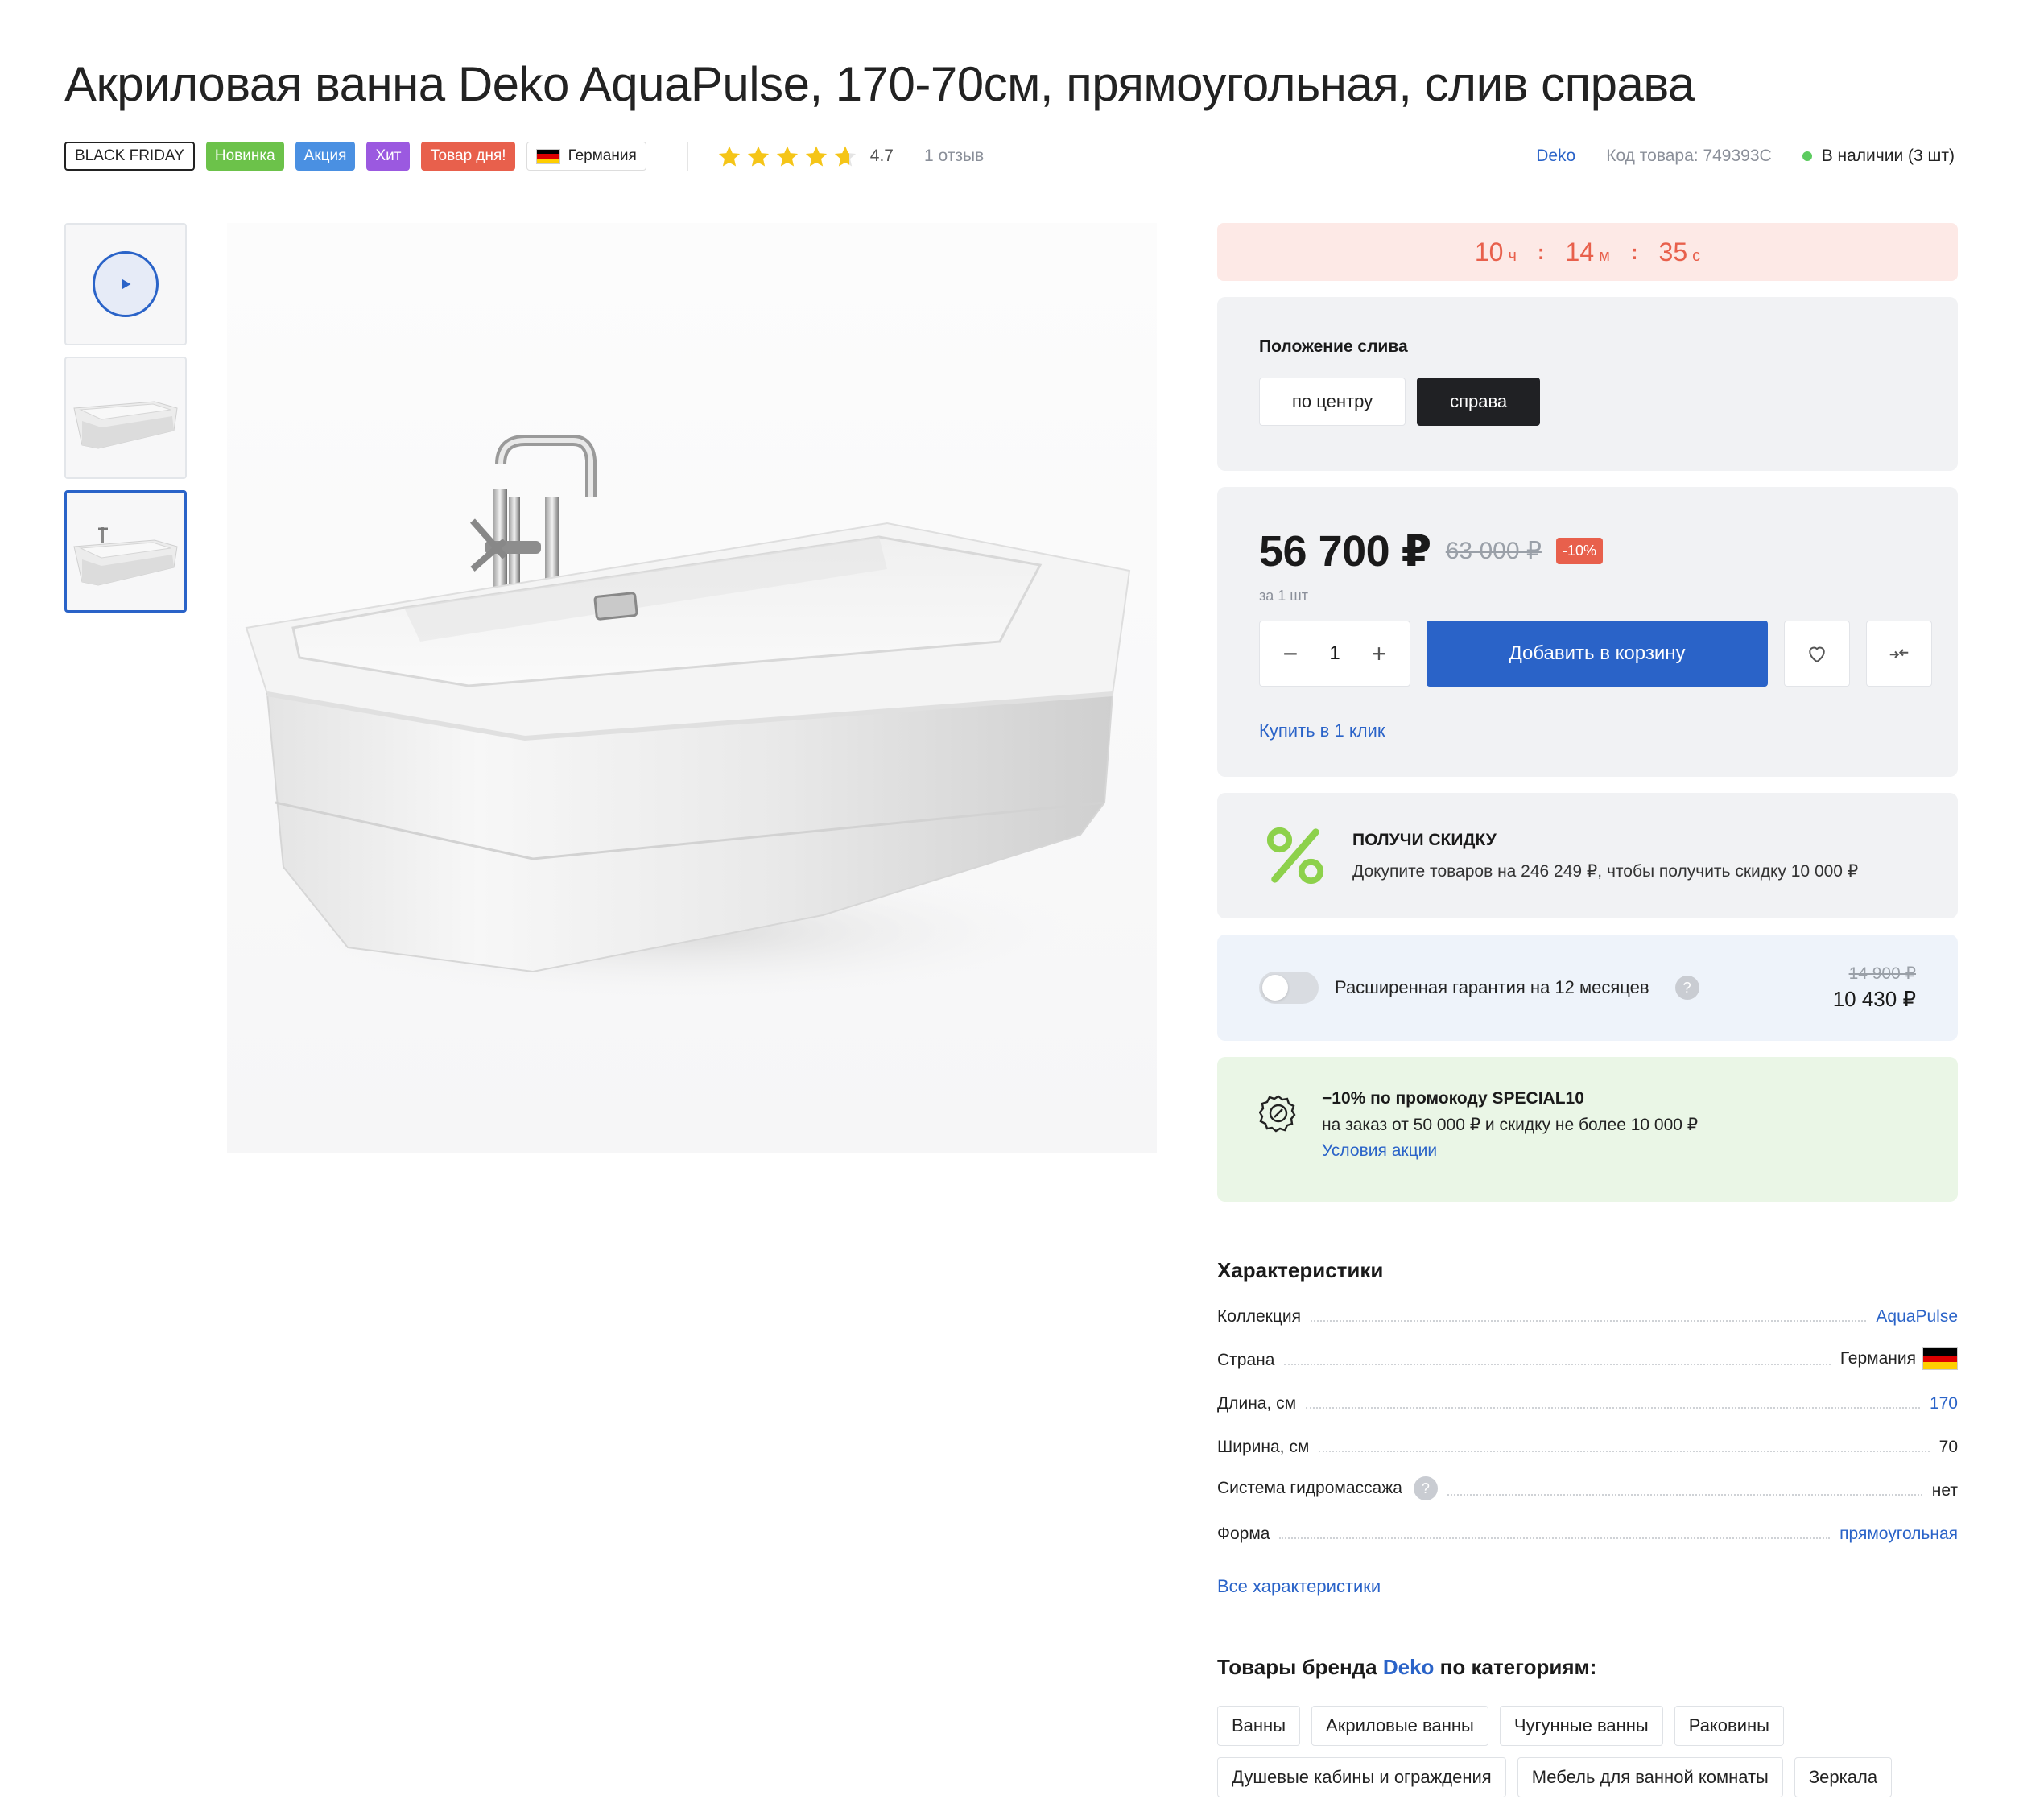  Describe the element at coordinates (1299, 1586) in the screenshot. I see `all-specifications-link: Все характеристики` at that location.